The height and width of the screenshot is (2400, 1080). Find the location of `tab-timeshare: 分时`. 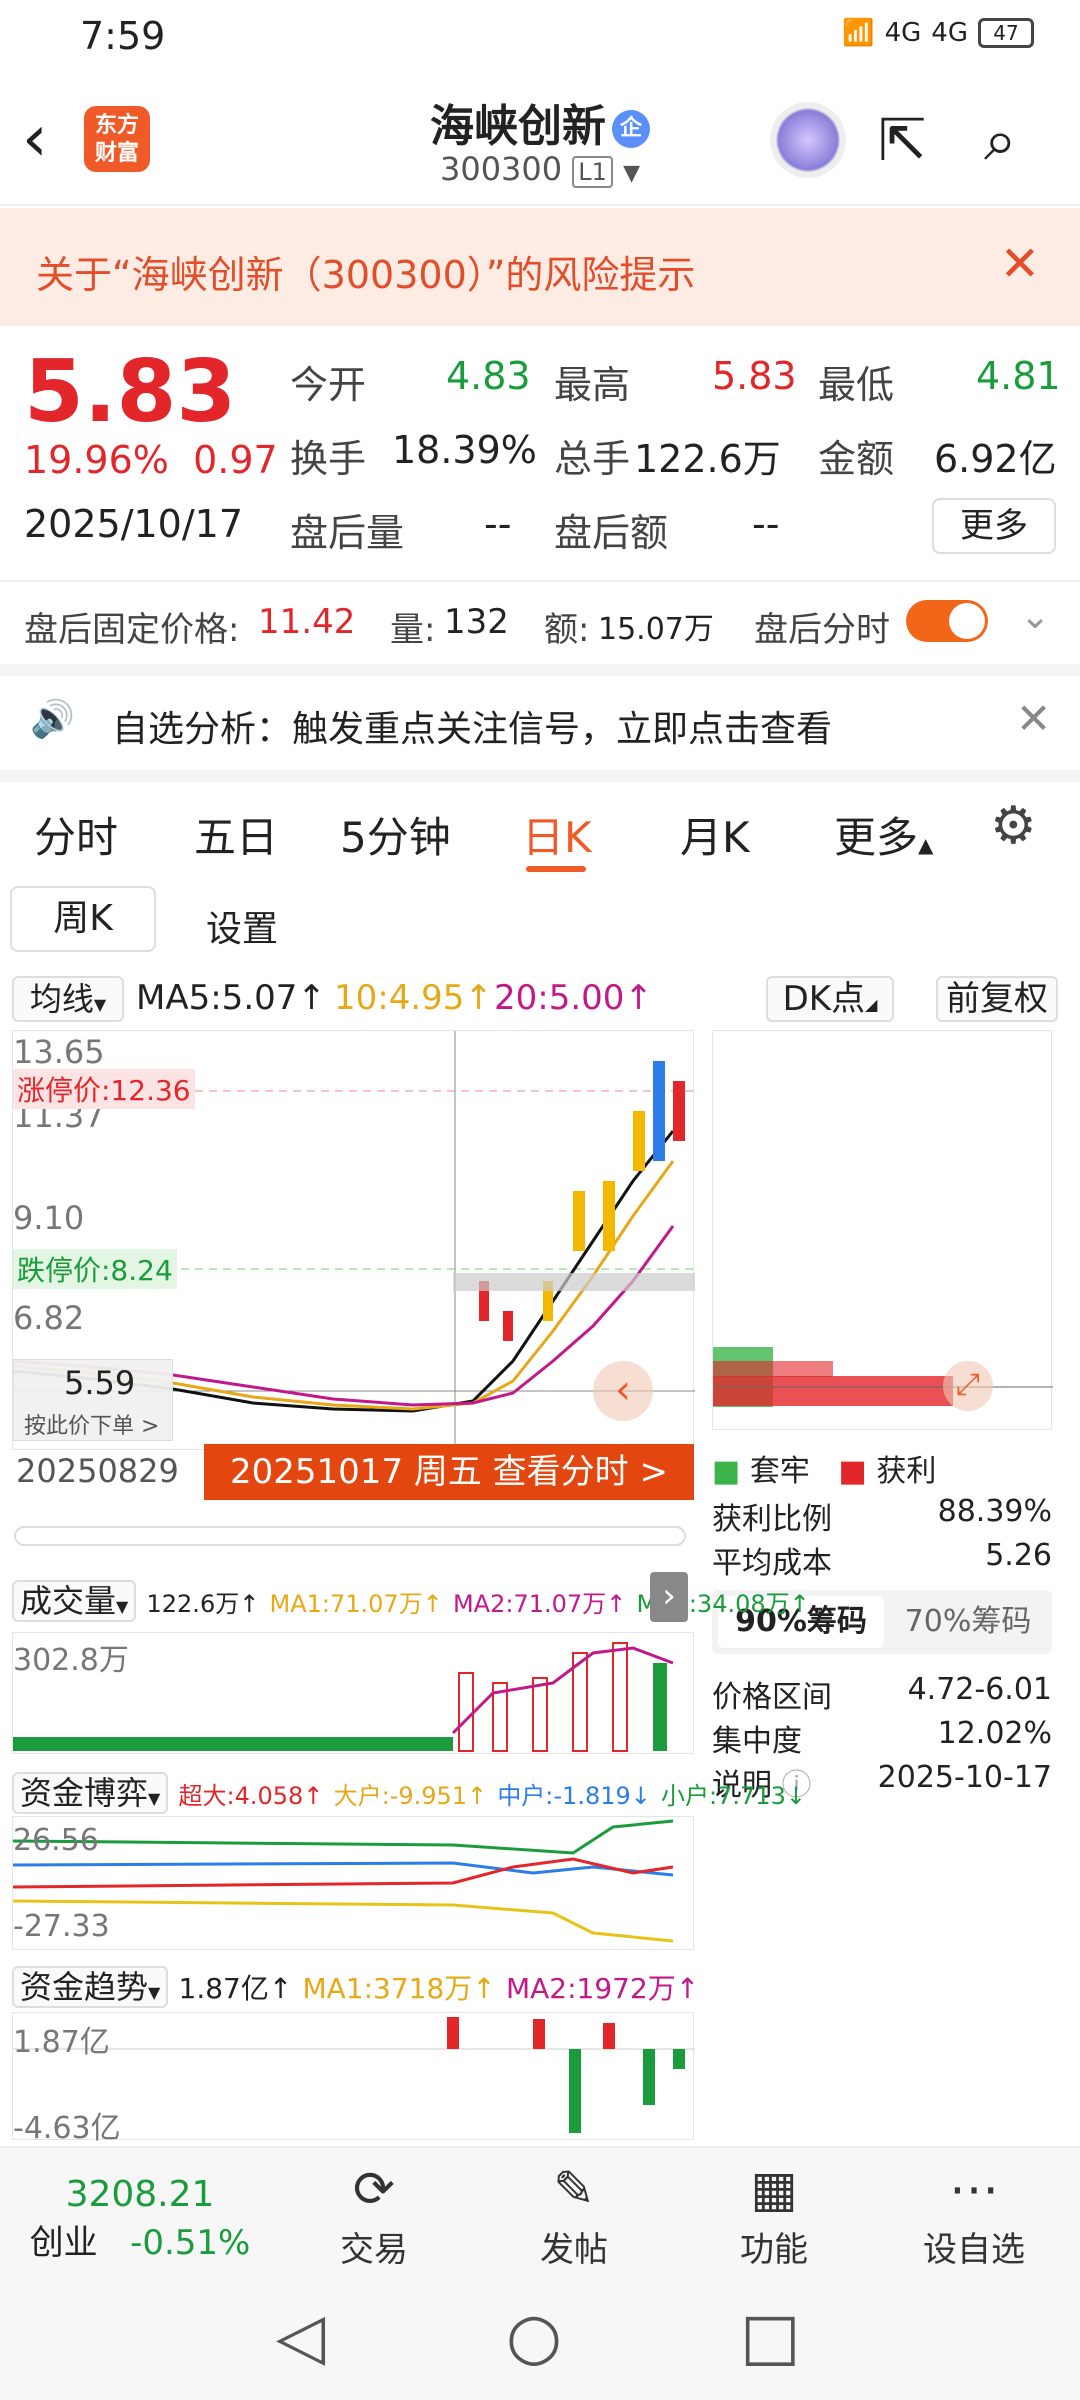

tab-timeshare: 分时 is located at coordinates (76, 834).